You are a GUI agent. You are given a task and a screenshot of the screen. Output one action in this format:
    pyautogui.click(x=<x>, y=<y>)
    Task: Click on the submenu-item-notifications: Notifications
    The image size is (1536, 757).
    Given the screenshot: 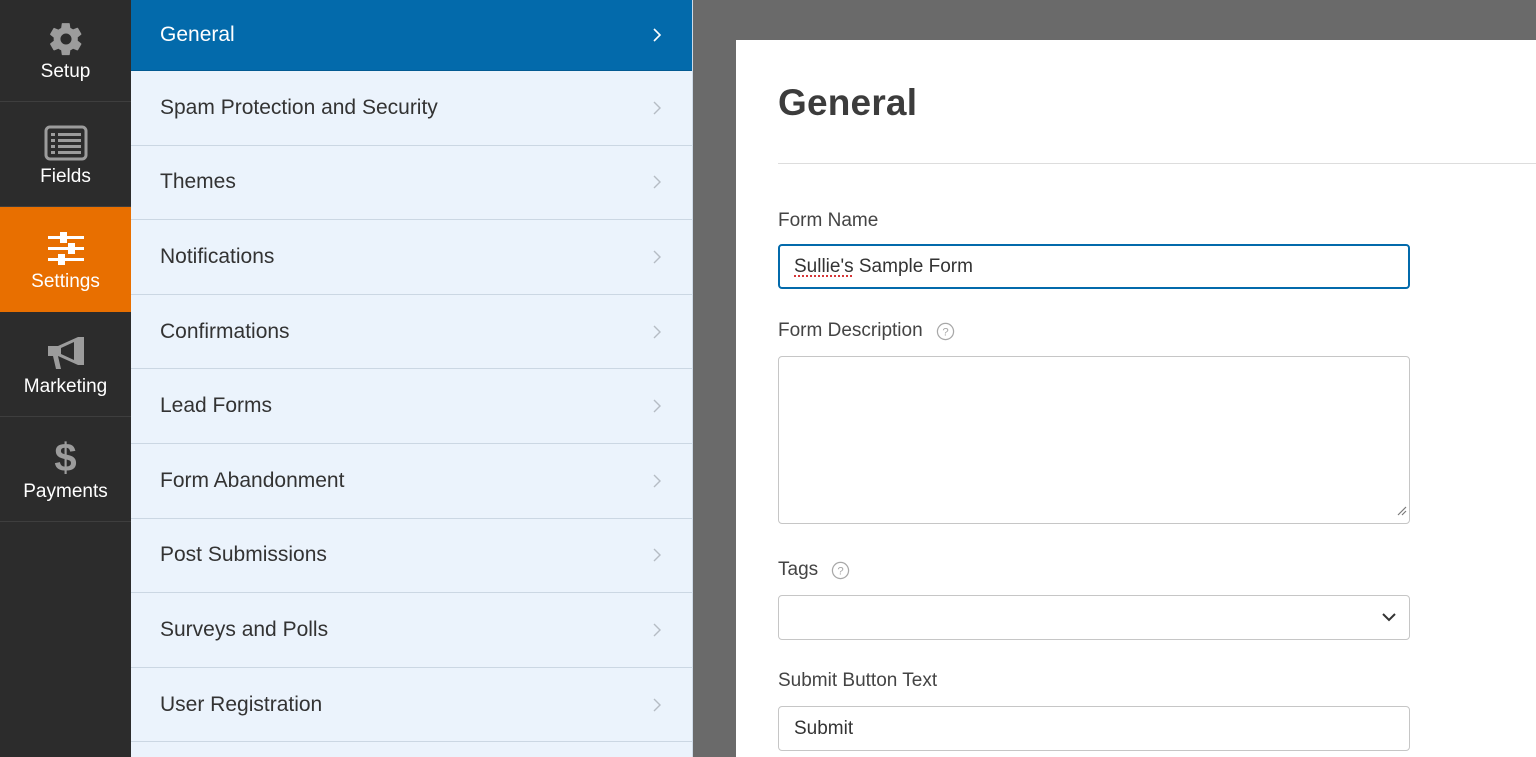 What is the action you would take?
    pyautogui.click(x=411, y=257)
    